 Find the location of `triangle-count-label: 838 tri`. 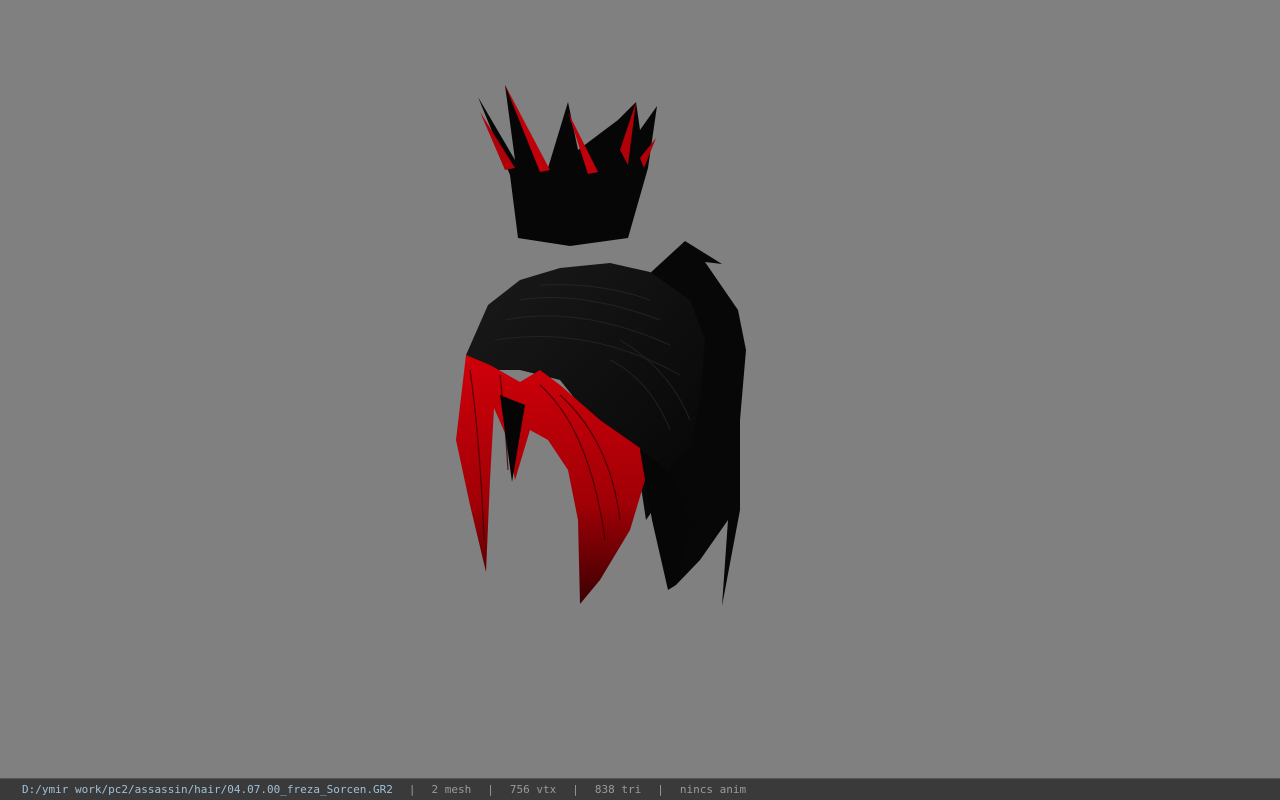

triangle-count-label: 838 tri is located at coordinates (618, 789).